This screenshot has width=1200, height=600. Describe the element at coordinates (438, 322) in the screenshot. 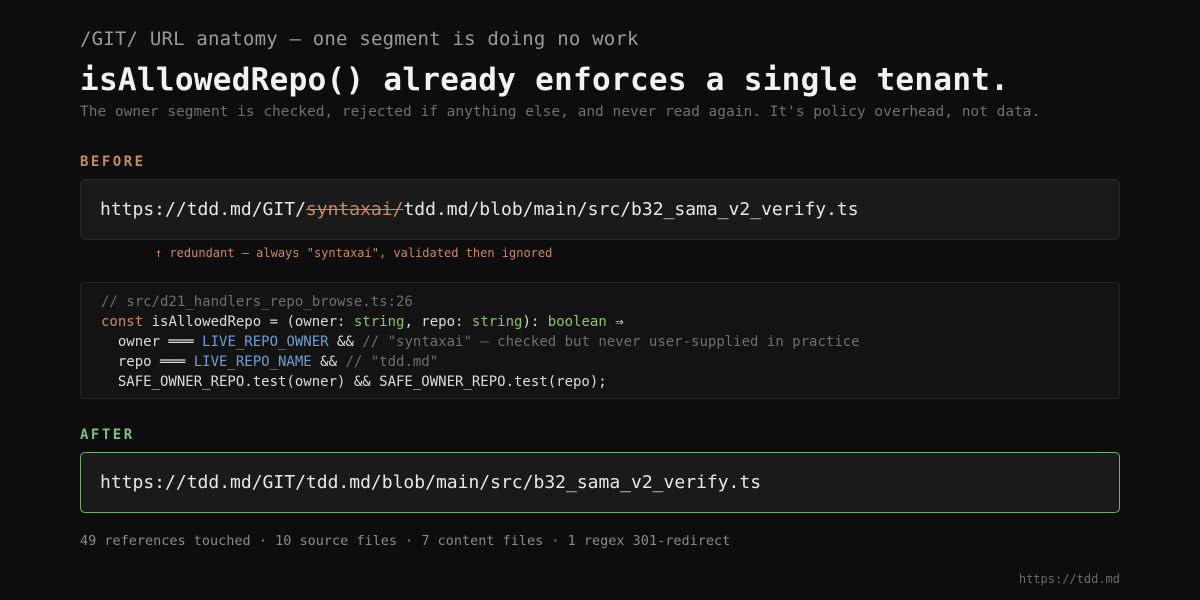

I see `code-text: , repo:` at that location.